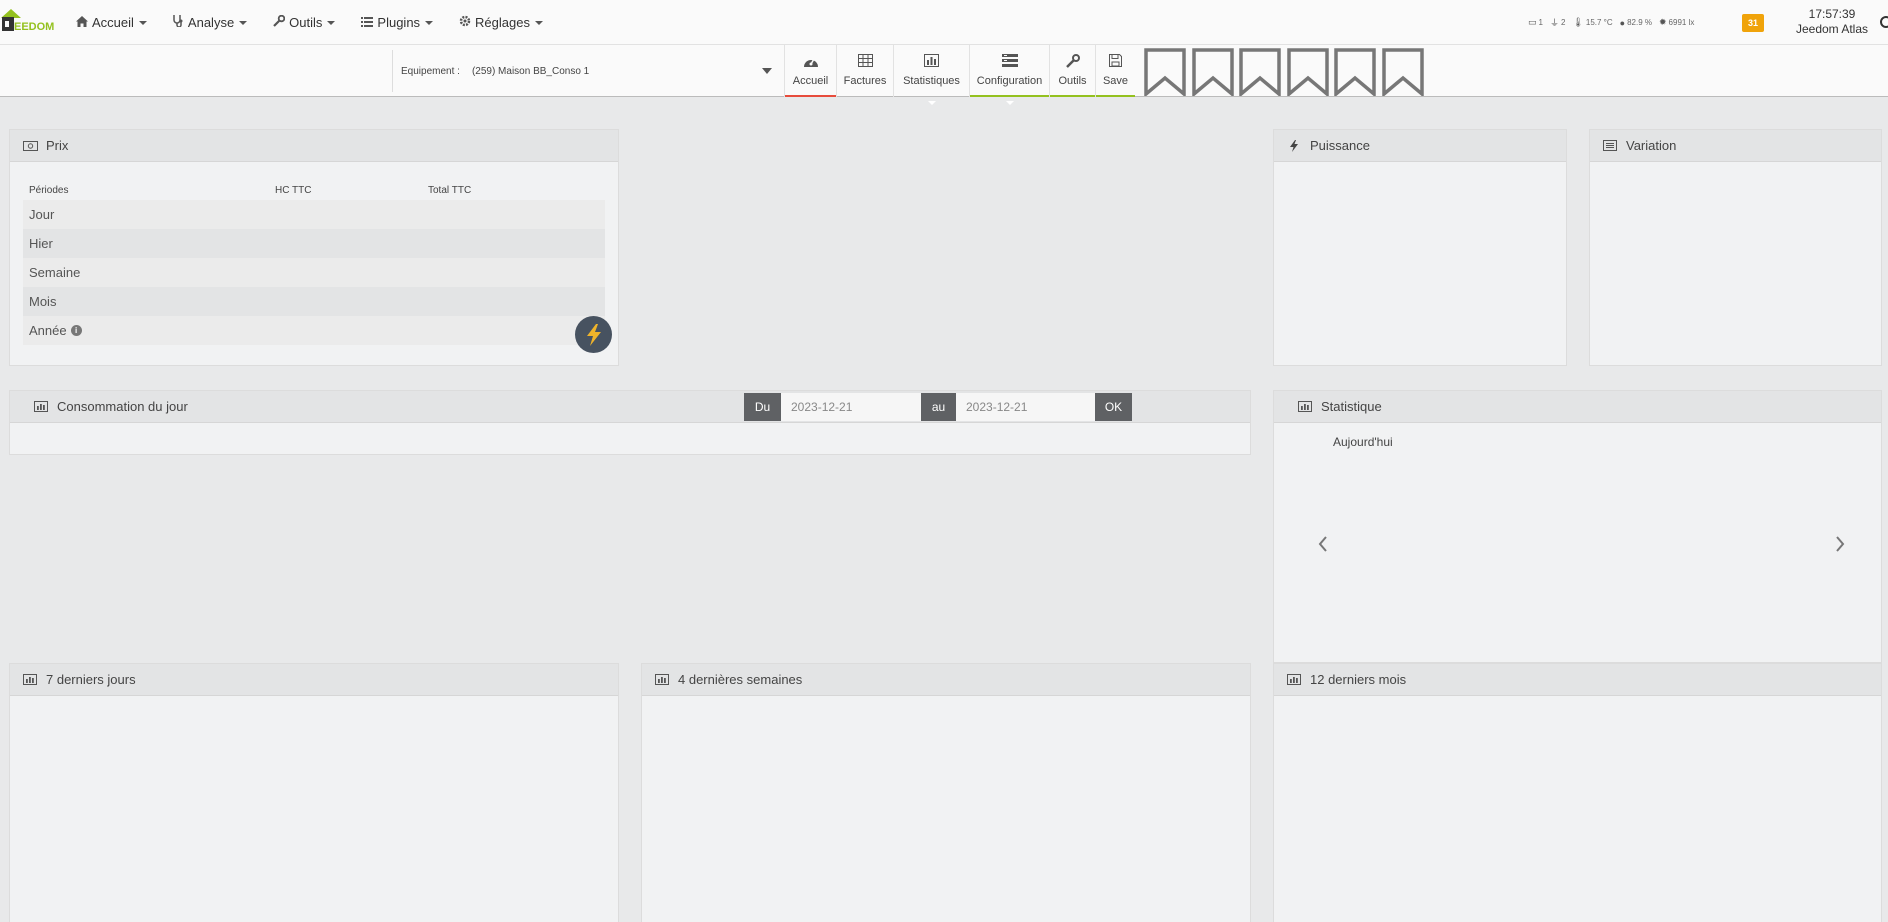  What do you see at coordinates (293, 190) in the screenshot?
I see `column-header: HC TTC` at bounding box center [293, 190].